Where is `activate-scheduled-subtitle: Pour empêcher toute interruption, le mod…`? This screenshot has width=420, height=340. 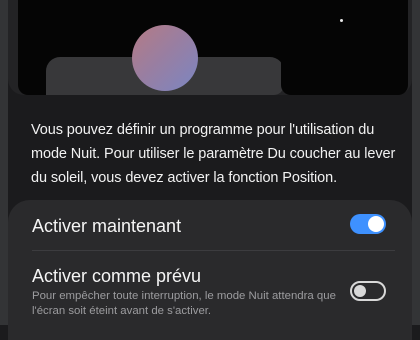
activate-scheduled-subtitle: Pour empêcher toute interruption, le mod… is located at coordinates (184, 303).